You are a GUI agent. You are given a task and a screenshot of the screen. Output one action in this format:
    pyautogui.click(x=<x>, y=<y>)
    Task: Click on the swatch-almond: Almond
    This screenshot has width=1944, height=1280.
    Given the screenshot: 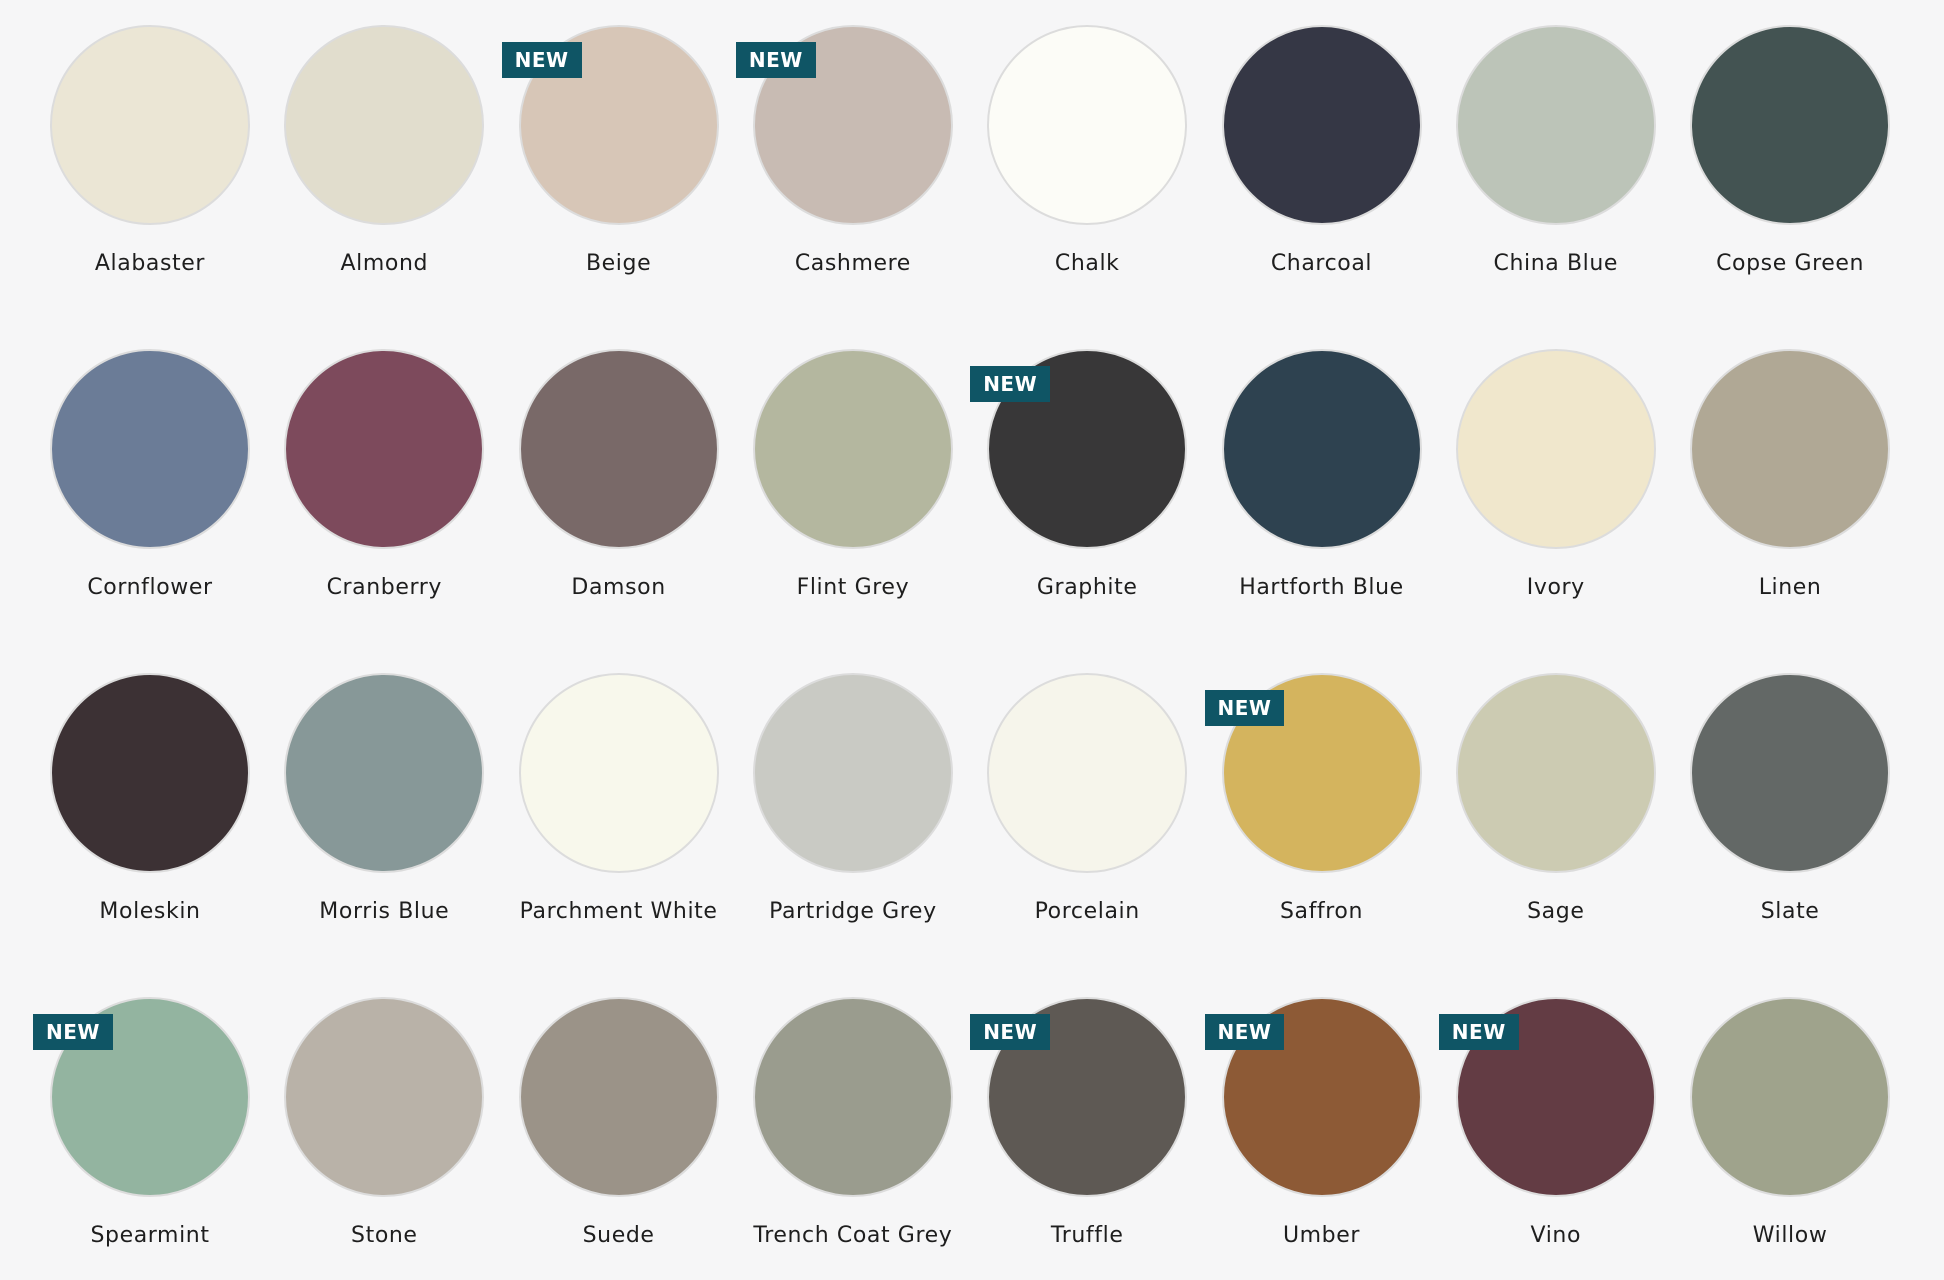 What is the action you would take?
    pyautogui.click(x=384, y=175)
    